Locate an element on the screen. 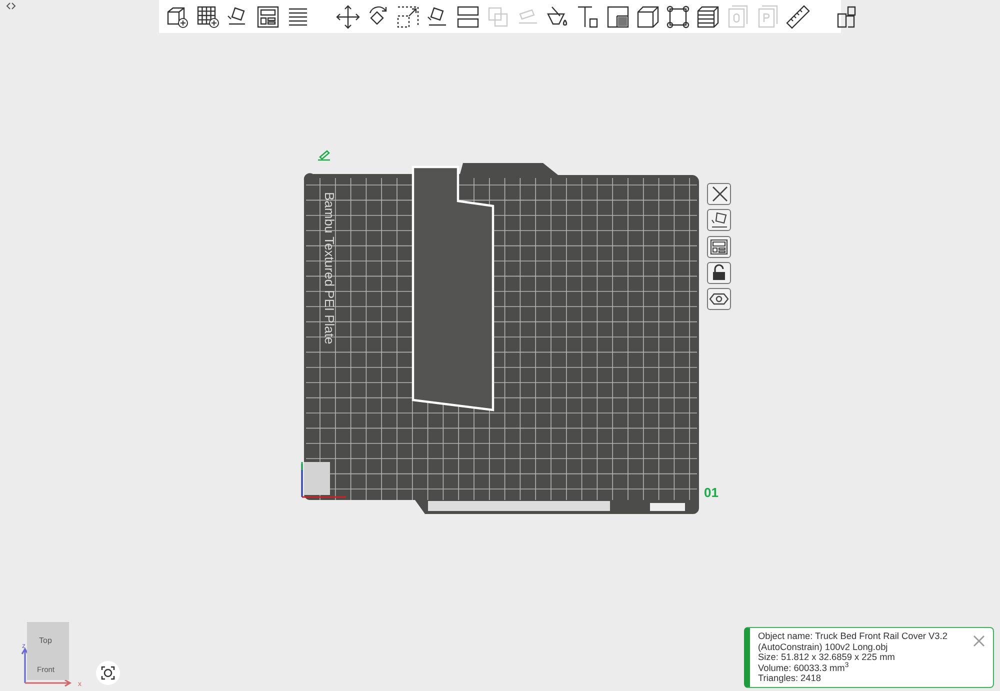  close-button is located at coordinates (719, 194).